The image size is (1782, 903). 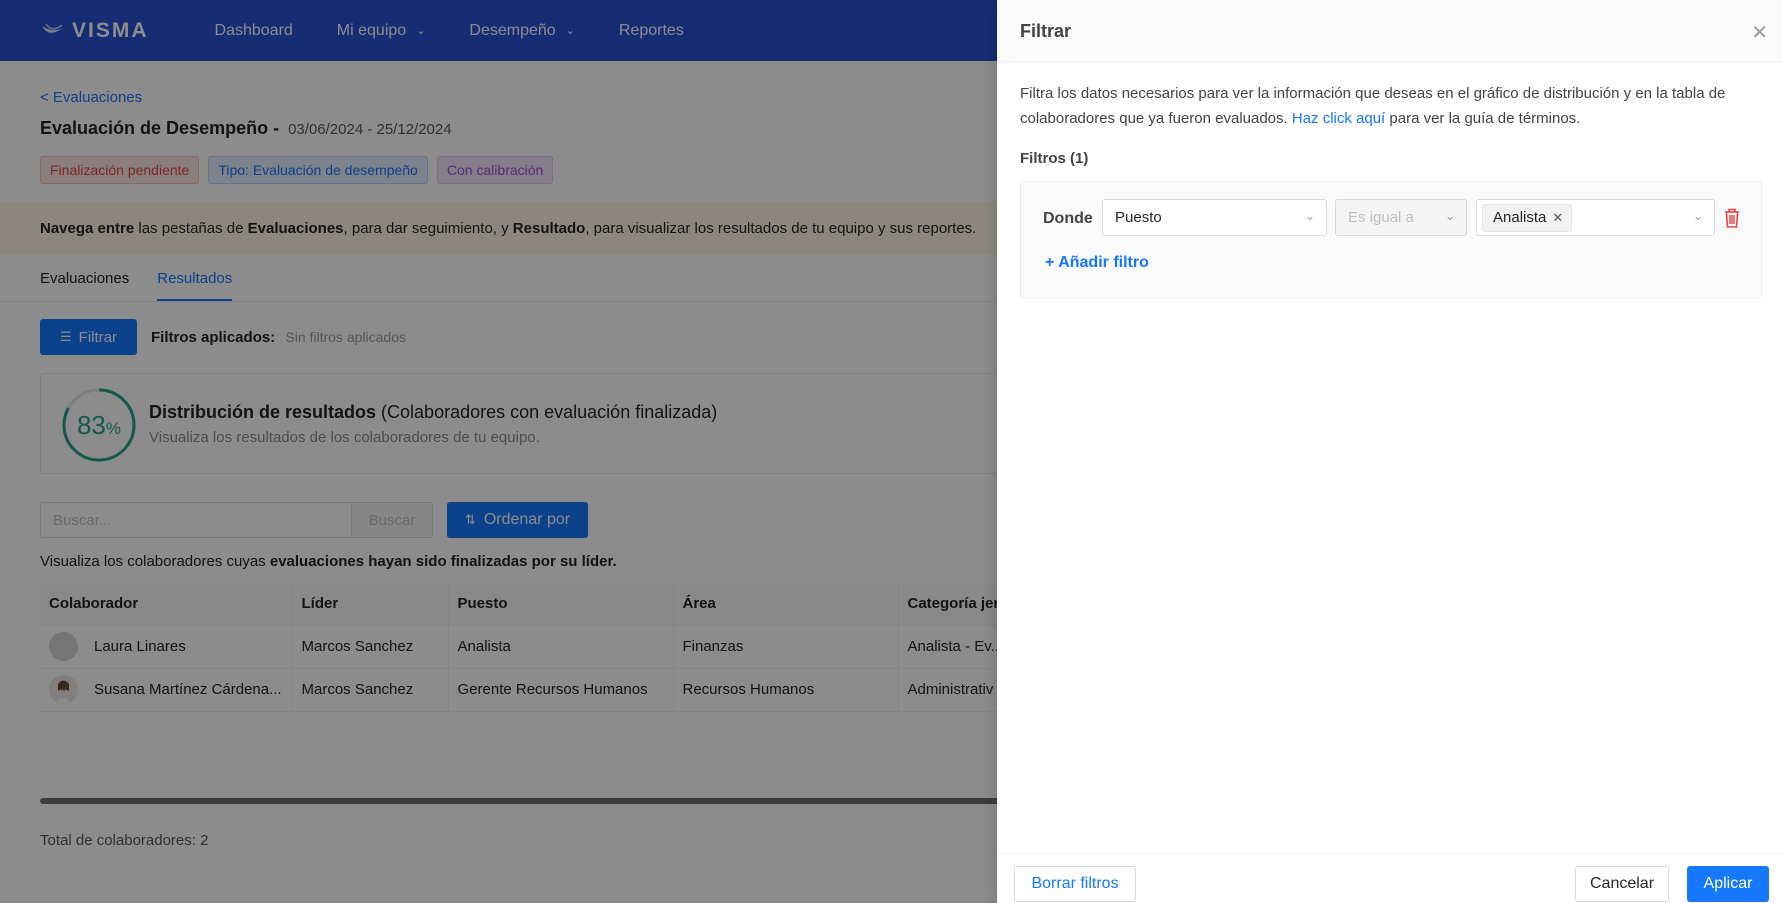 I want to click on cancel-button: Cancelar, so click(x=1622, y=884).